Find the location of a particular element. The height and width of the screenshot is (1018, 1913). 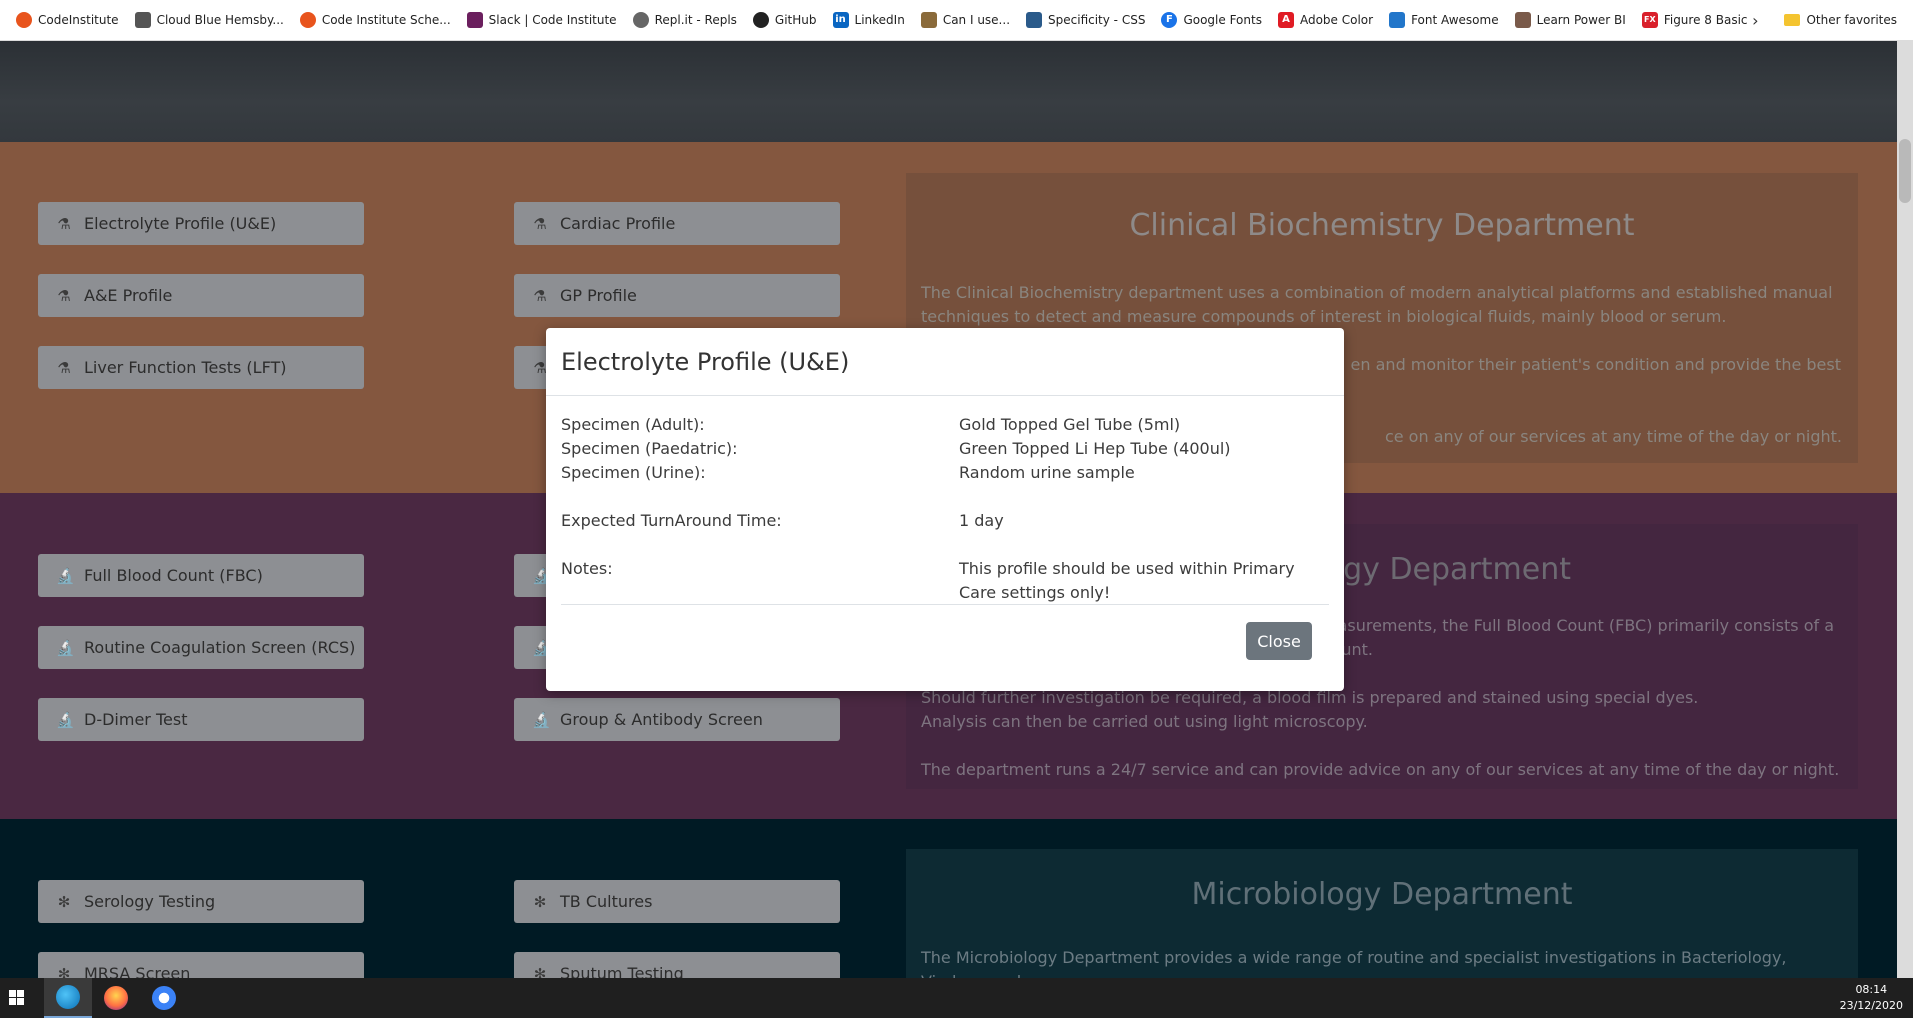

detail-value: Green Topped Li Hep Tube (400ul) is located at coordinates (1095, 448).